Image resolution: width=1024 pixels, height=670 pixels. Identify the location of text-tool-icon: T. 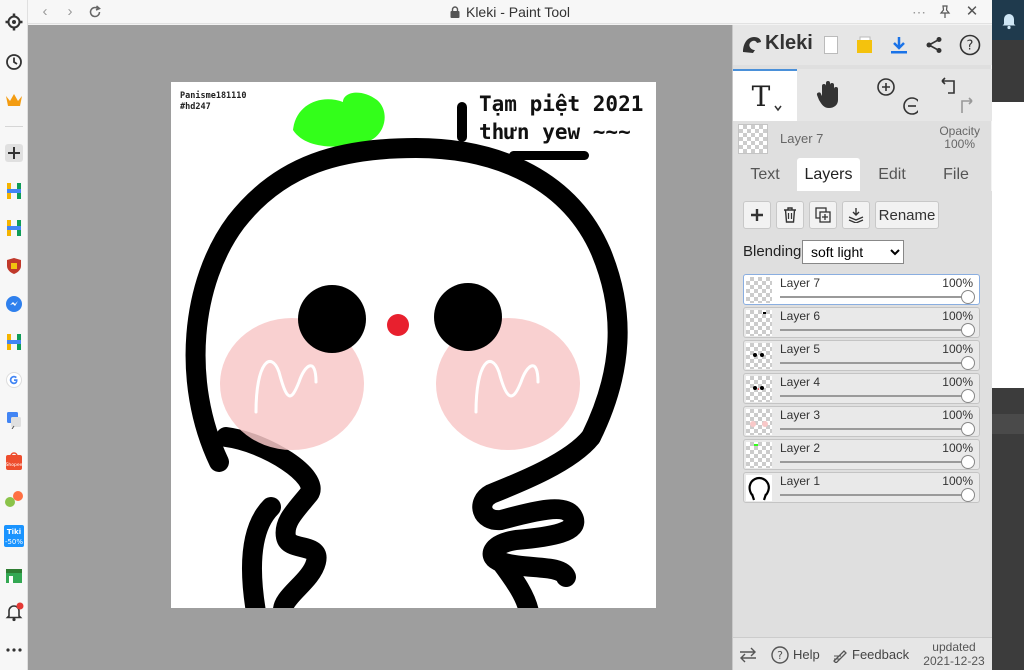
(767, 96).